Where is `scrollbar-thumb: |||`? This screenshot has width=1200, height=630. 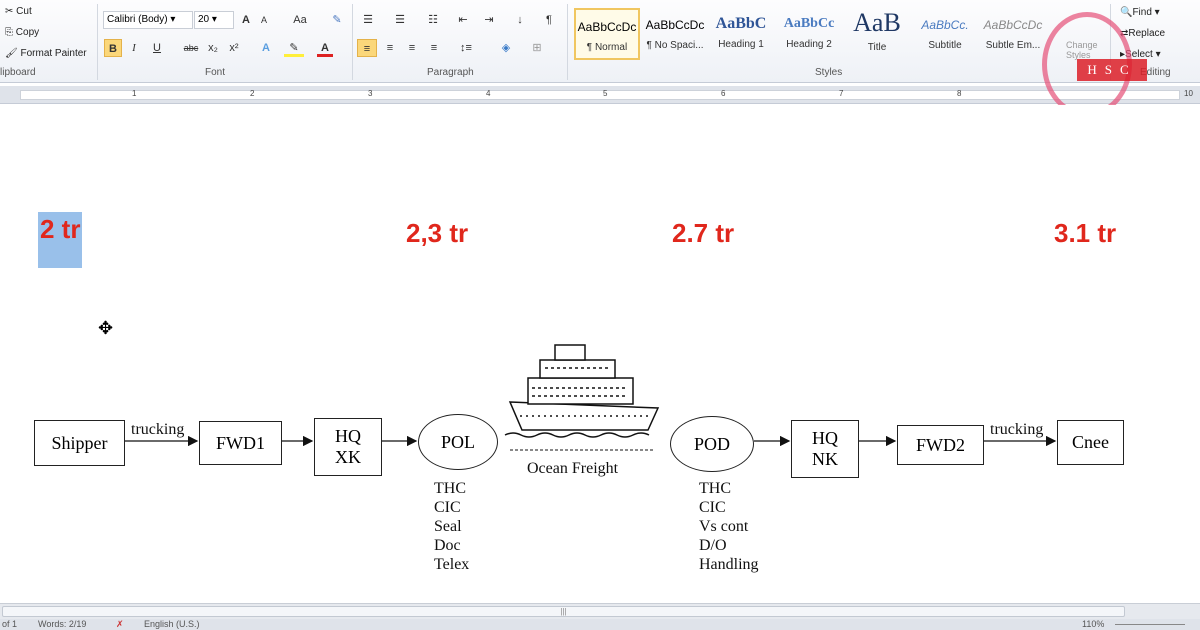 scrollbar-thumb: ||| is located at coordinates (563, 611).